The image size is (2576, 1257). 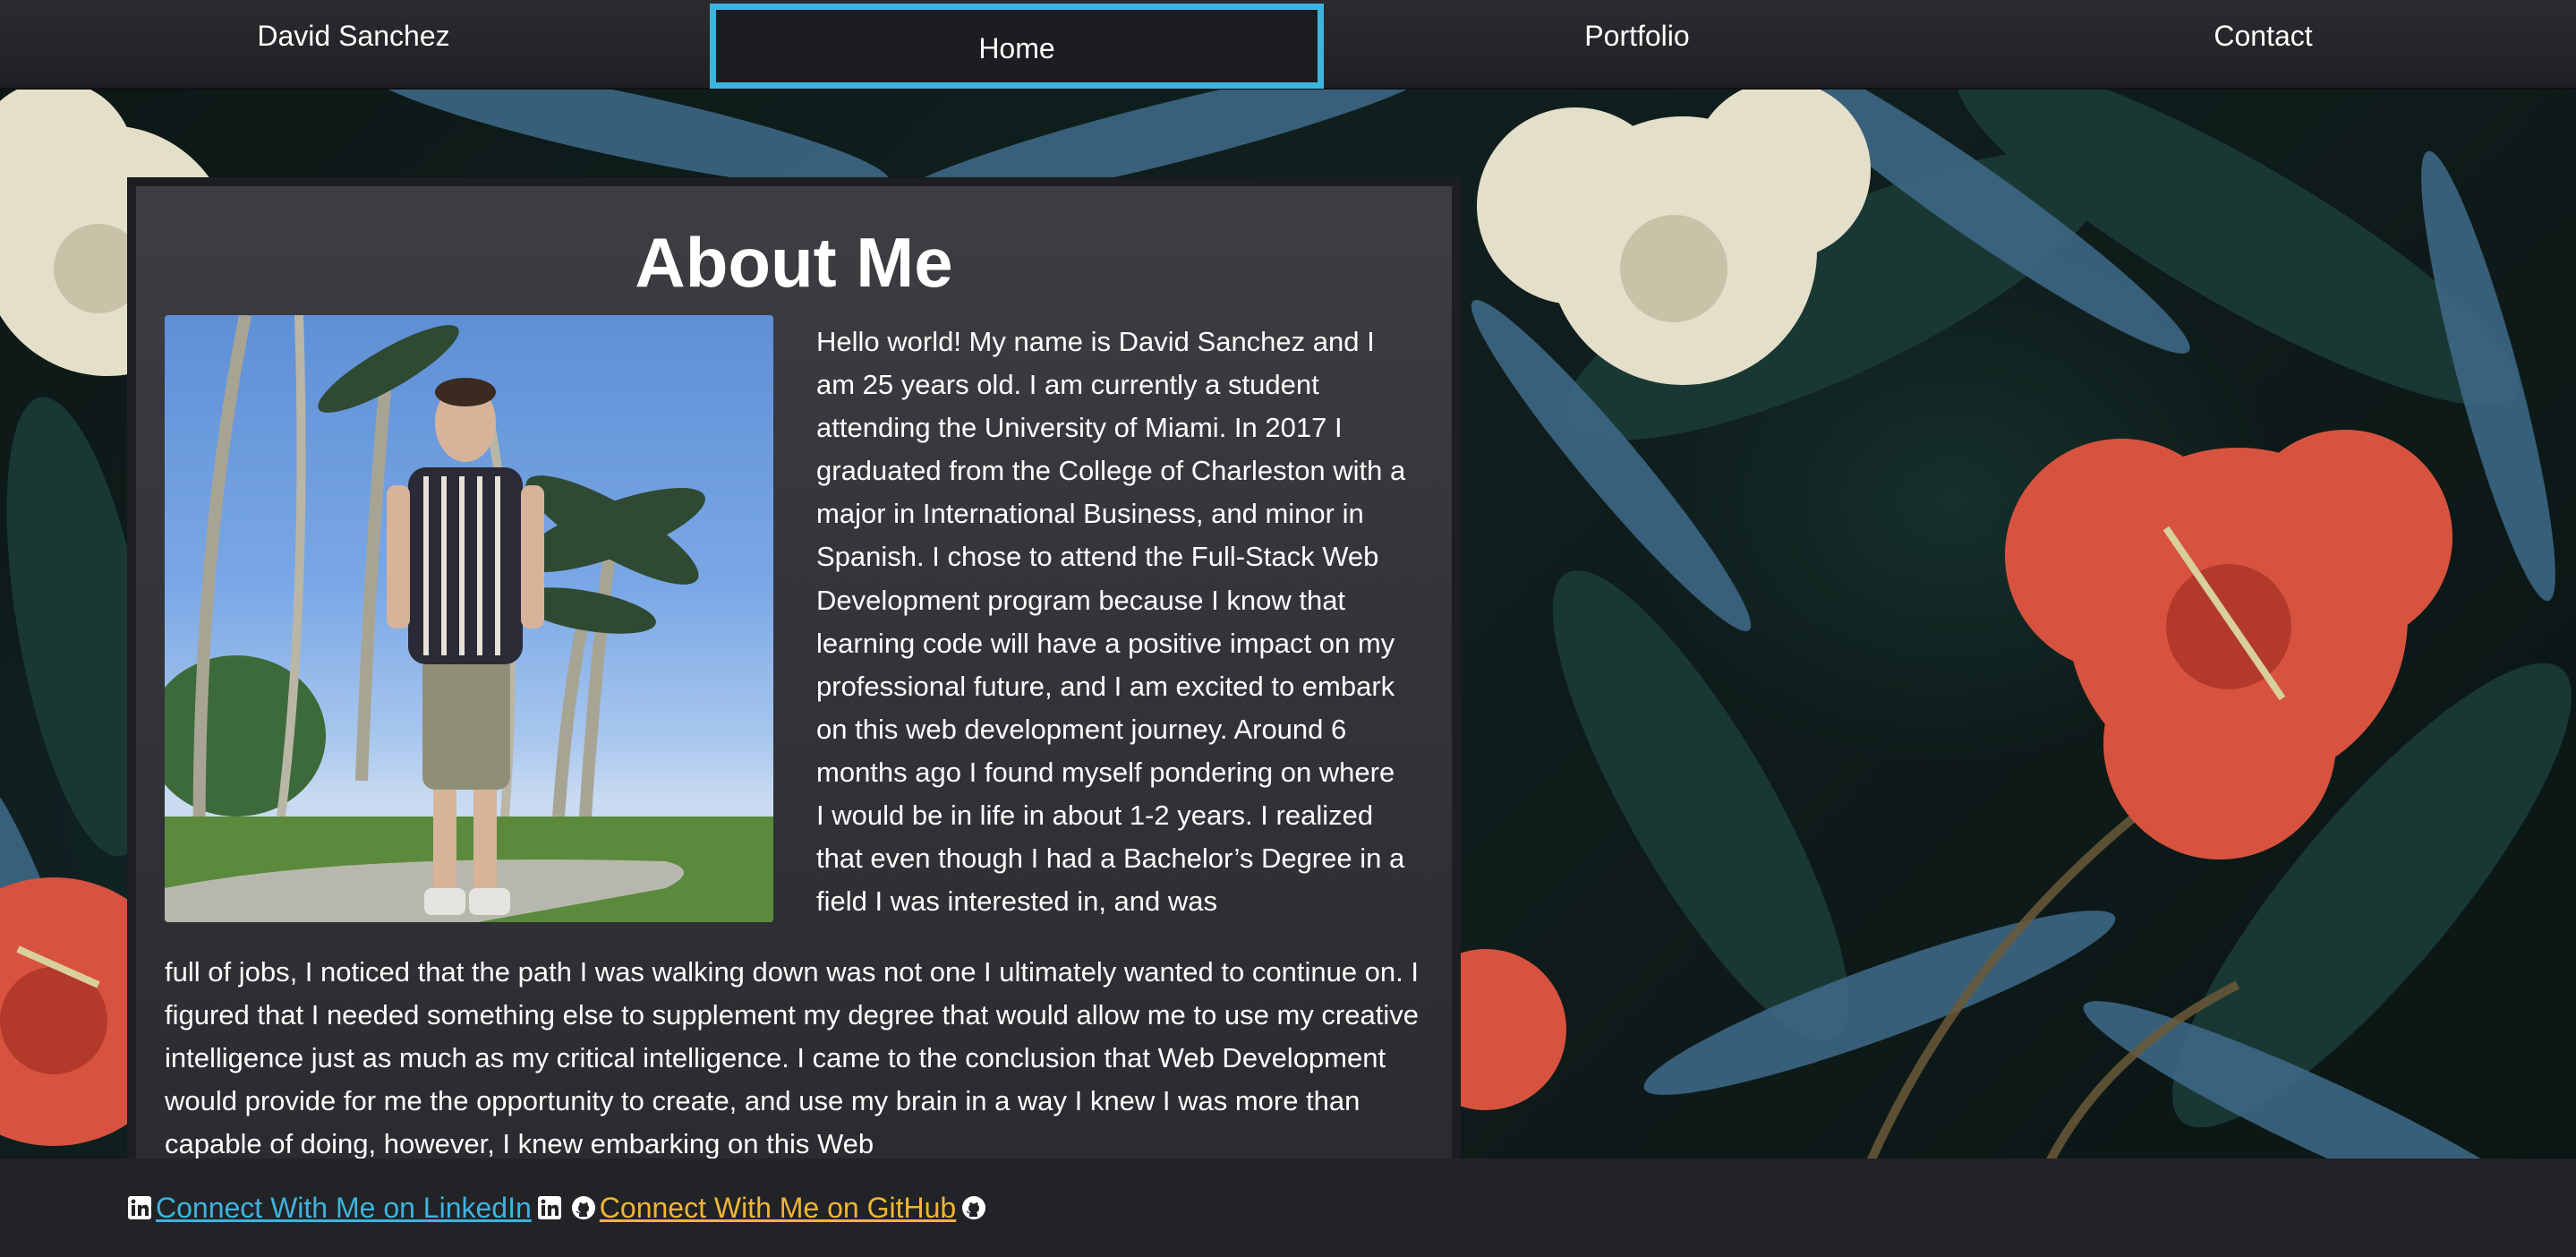 What do you see at coordinates (583, 1207) in the screenshot?
I see `github-icon` at bounding box center [583, 1207].